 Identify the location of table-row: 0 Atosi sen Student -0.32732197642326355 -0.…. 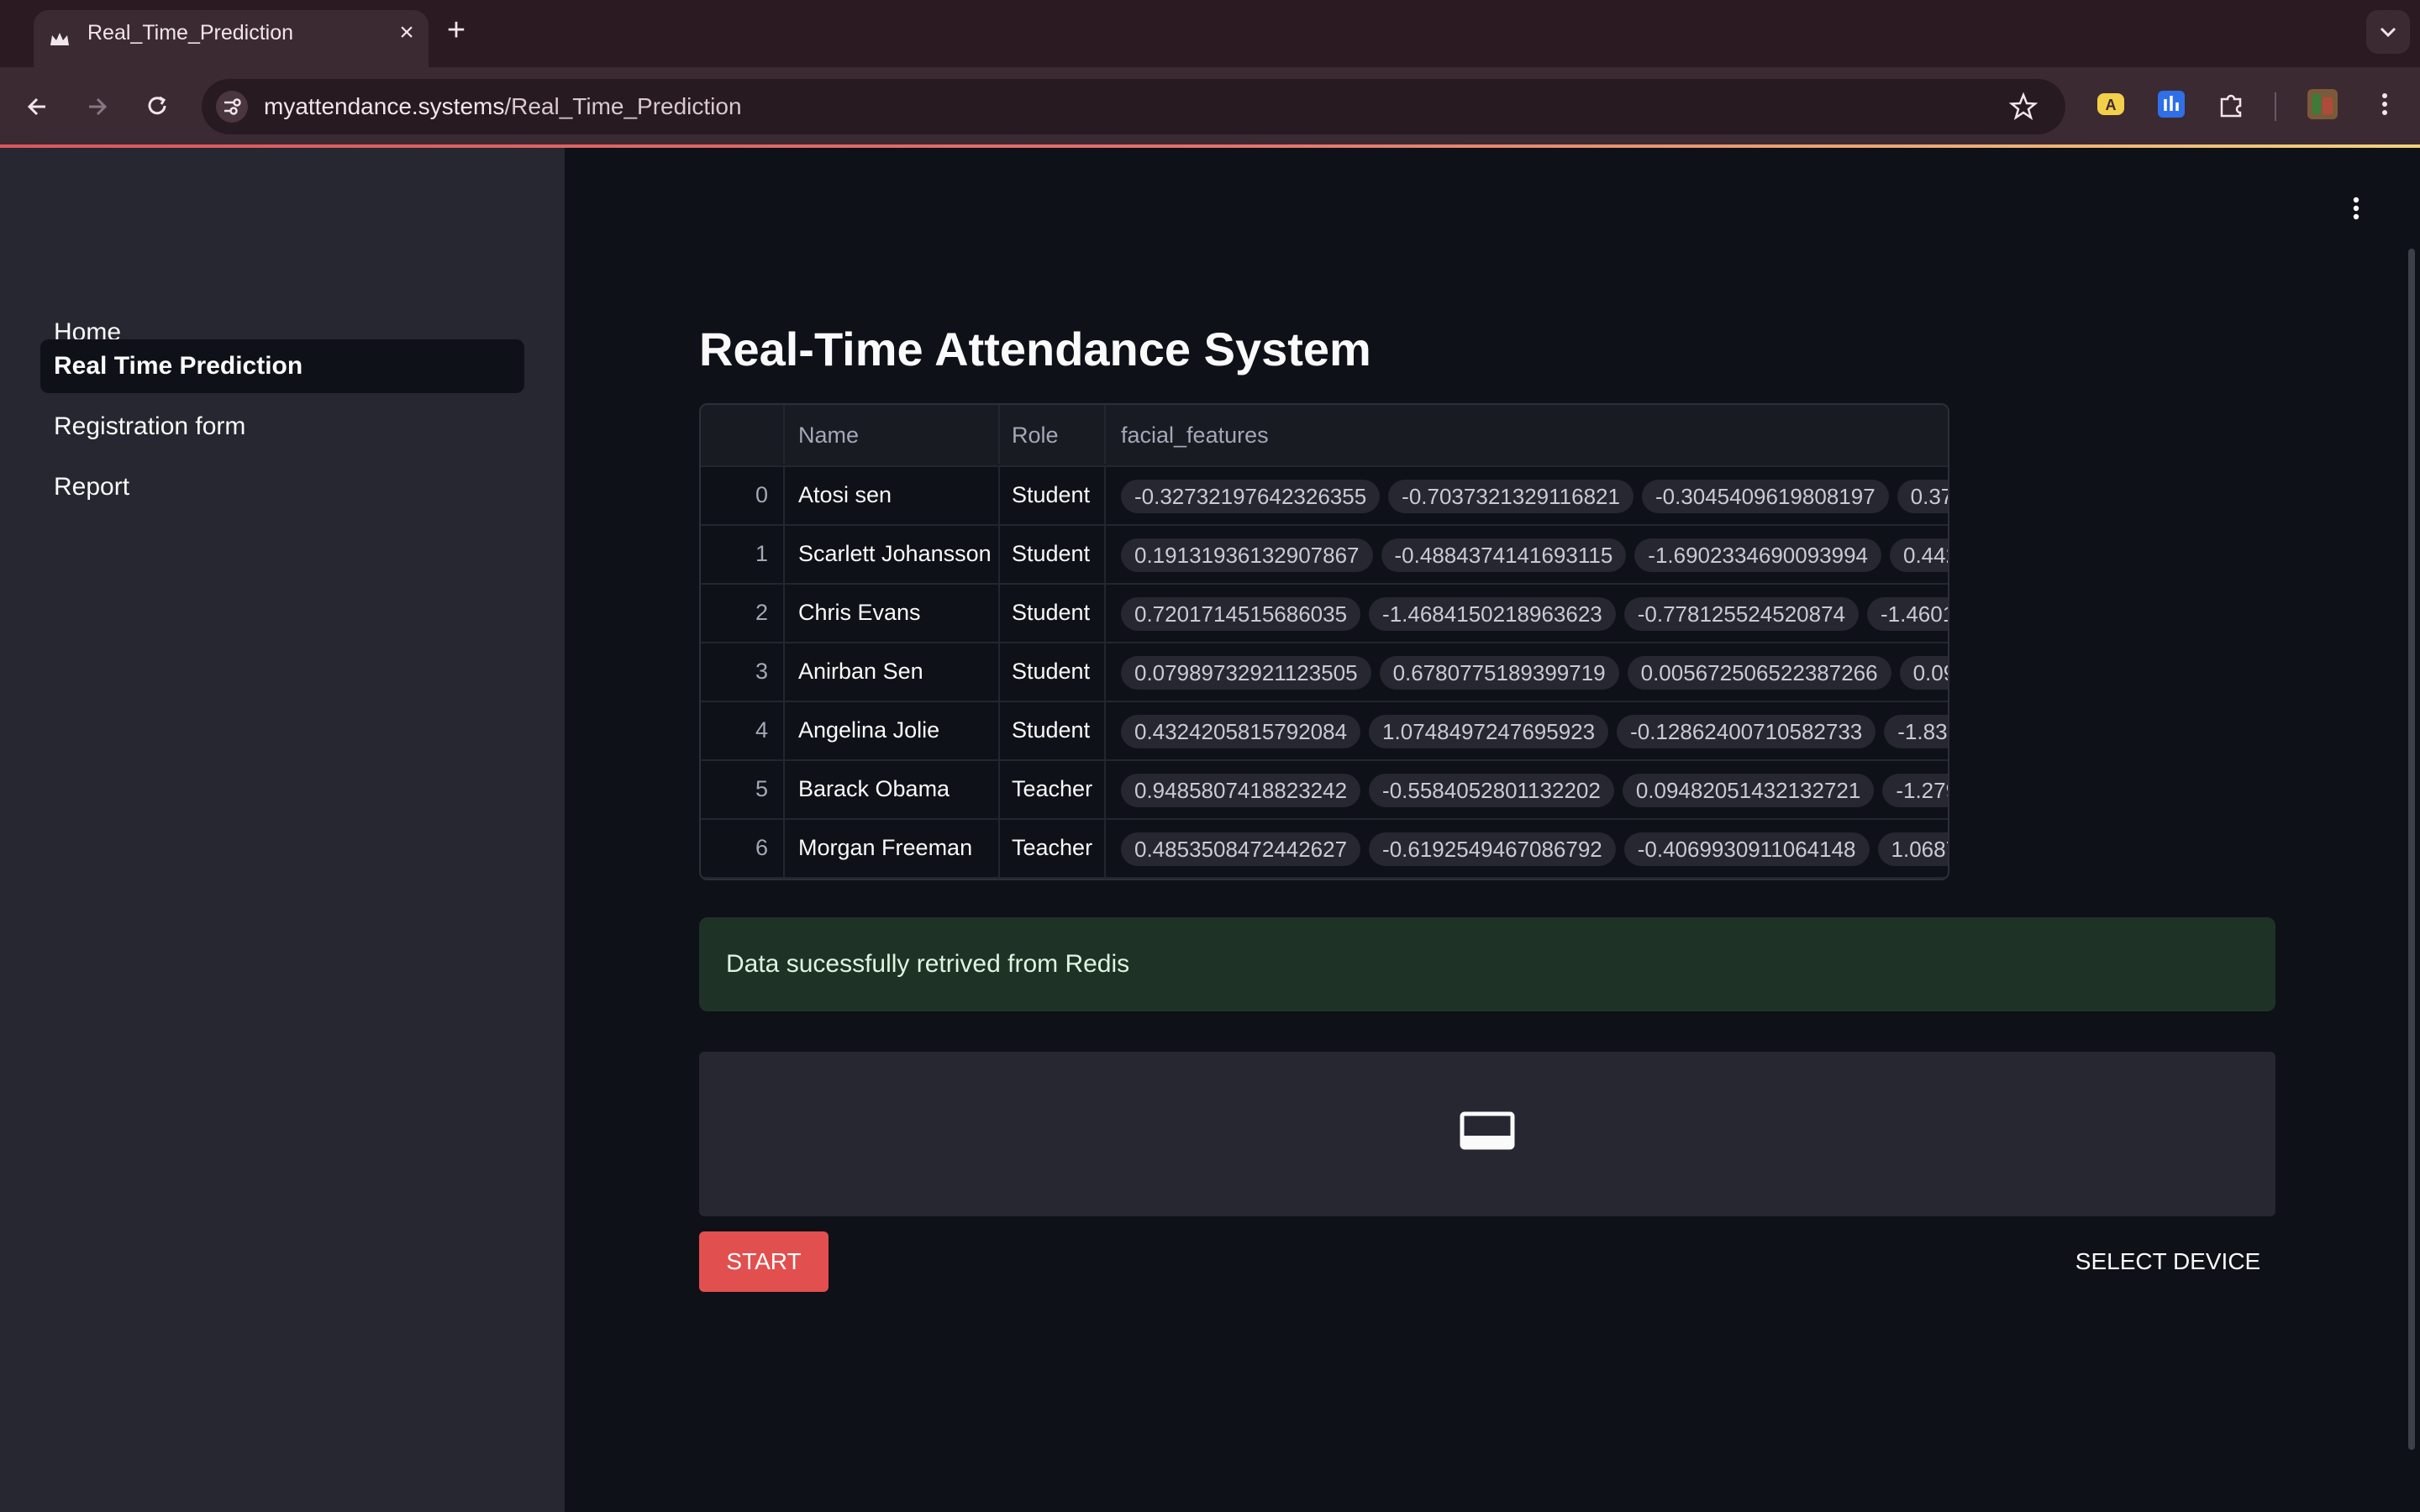
(1324, 495).